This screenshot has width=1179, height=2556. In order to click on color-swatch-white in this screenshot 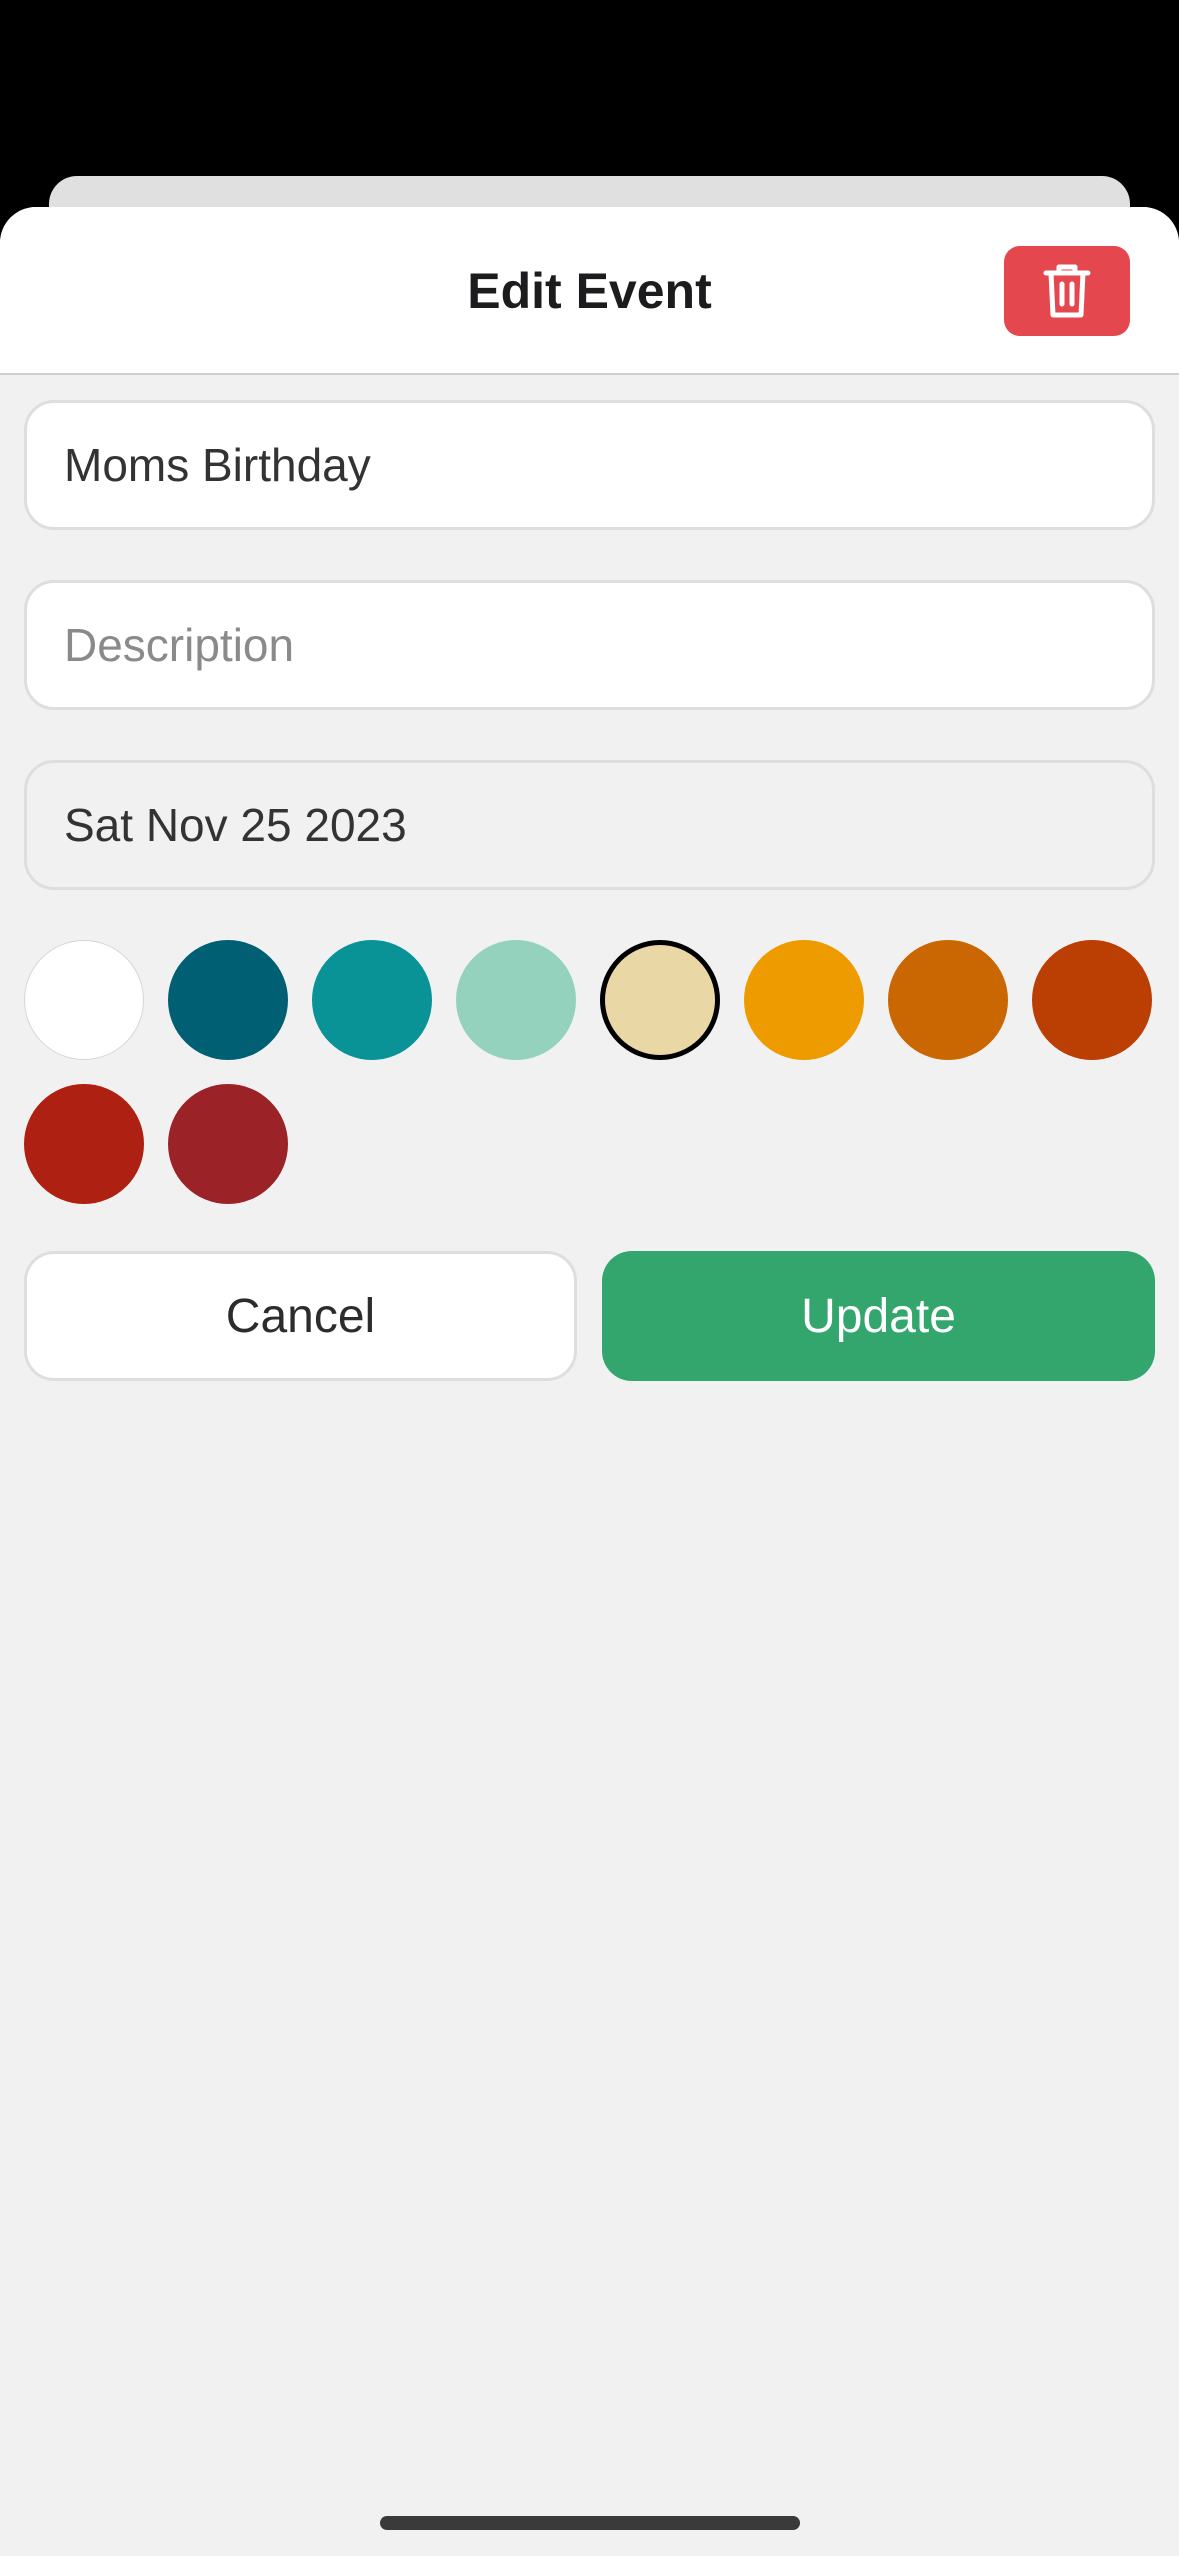, I will do `click(84, 1000)`.